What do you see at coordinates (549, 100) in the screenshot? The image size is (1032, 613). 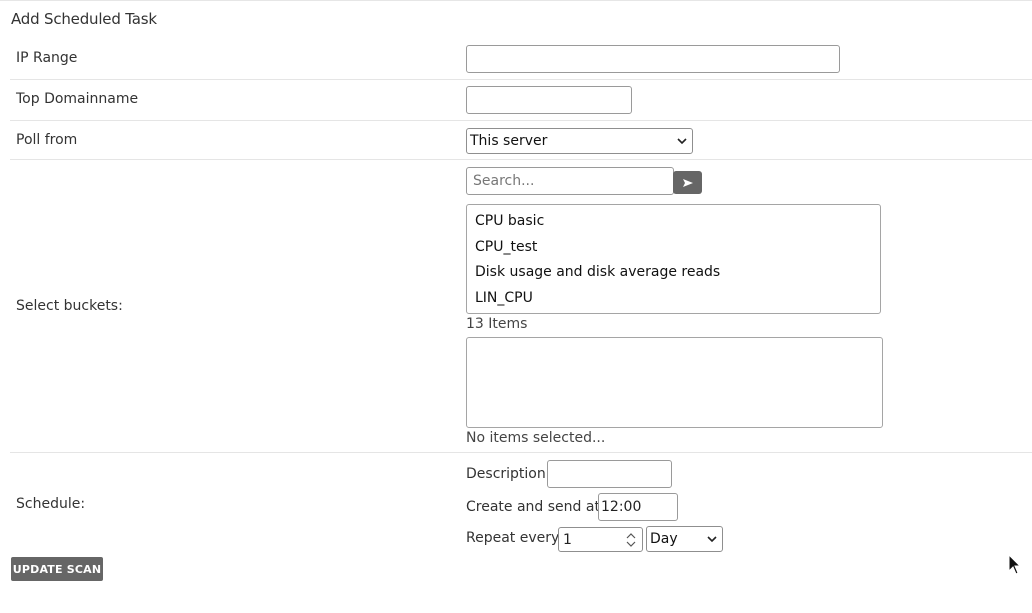 I see `top-domainname-input` at bounding box center [549, 100].